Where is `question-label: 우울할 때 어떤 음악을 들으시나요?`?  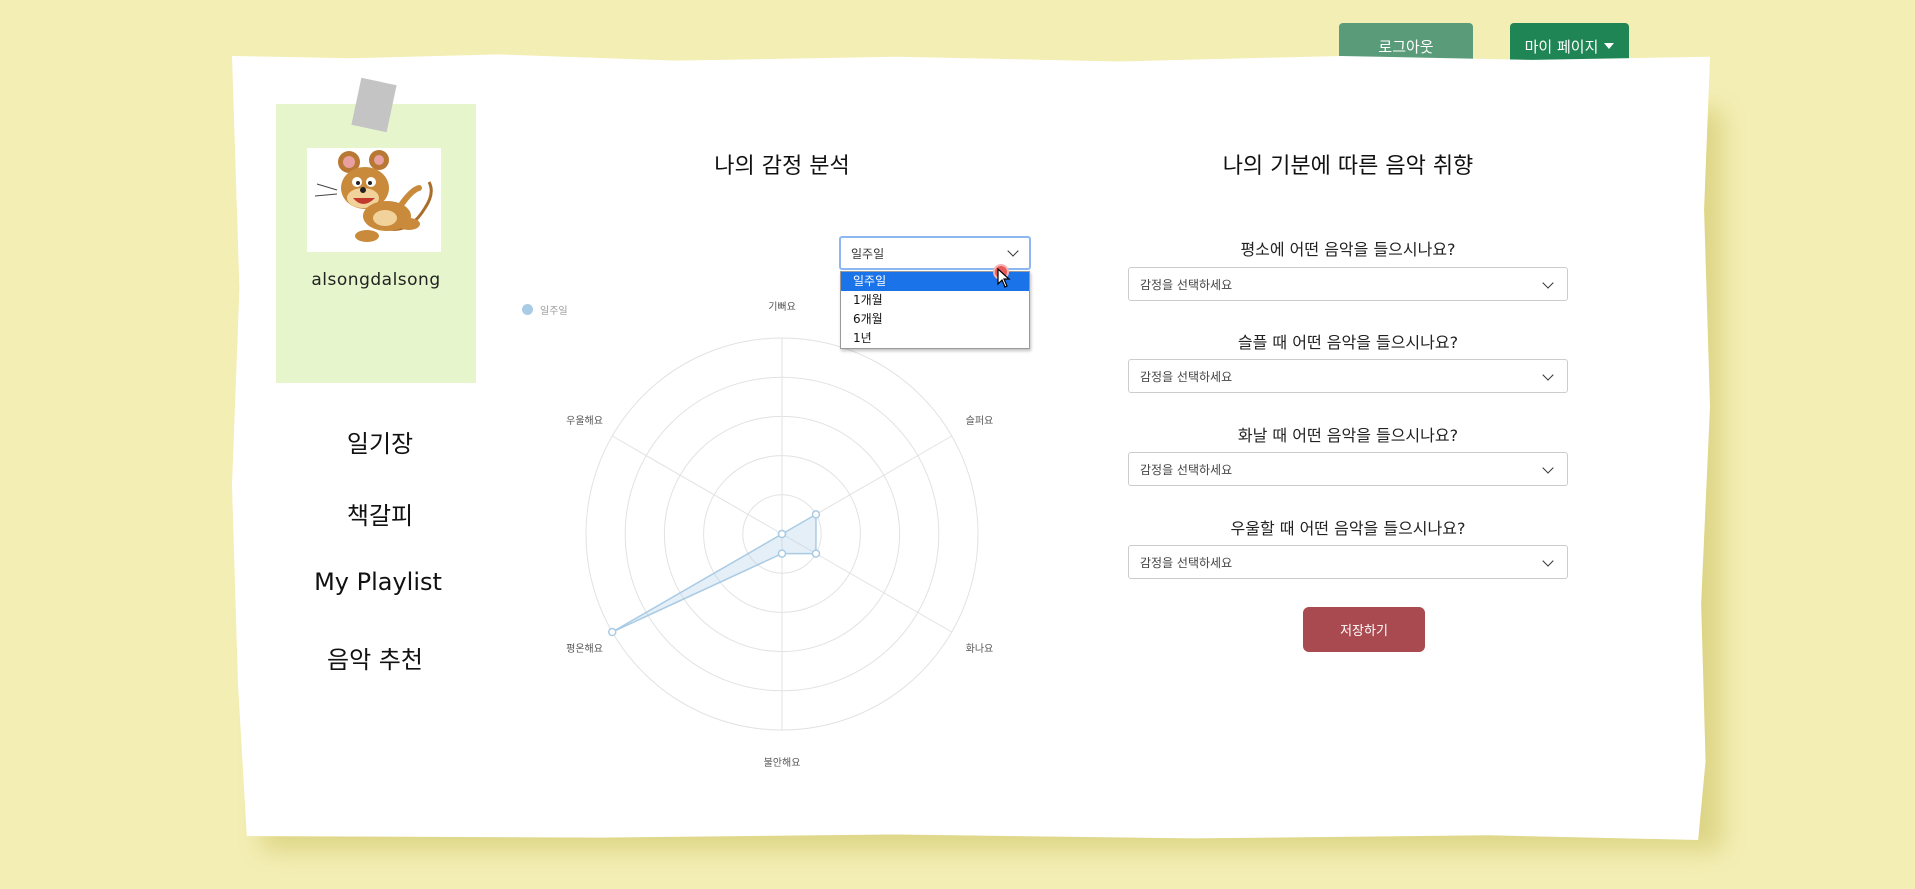 question-label: 우울할 때 어떤 음악을 들으시나요? is located at coordinates (1348, 528).